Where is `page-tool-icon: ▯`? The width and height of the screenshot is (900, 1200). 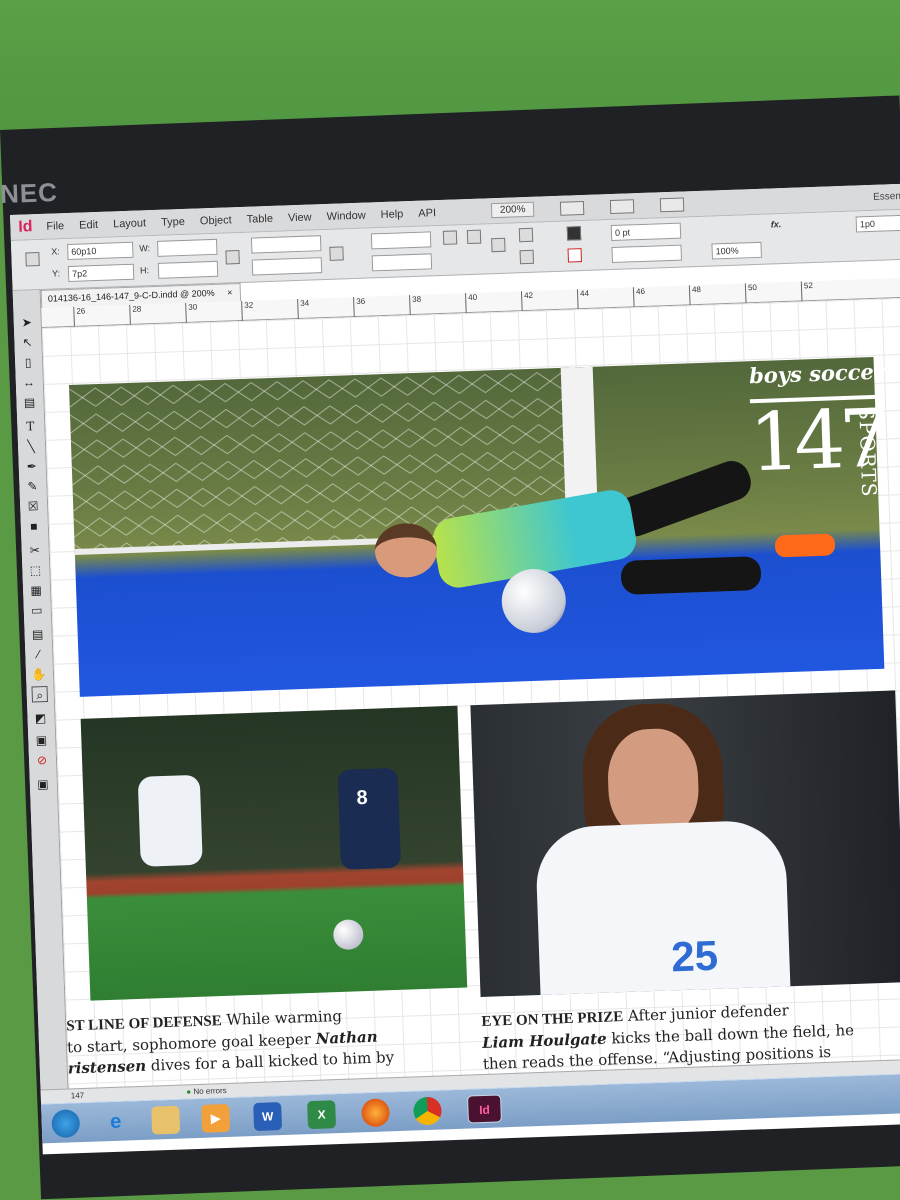 page-tool-icon: ▯ is located at coordinates (28, 362).